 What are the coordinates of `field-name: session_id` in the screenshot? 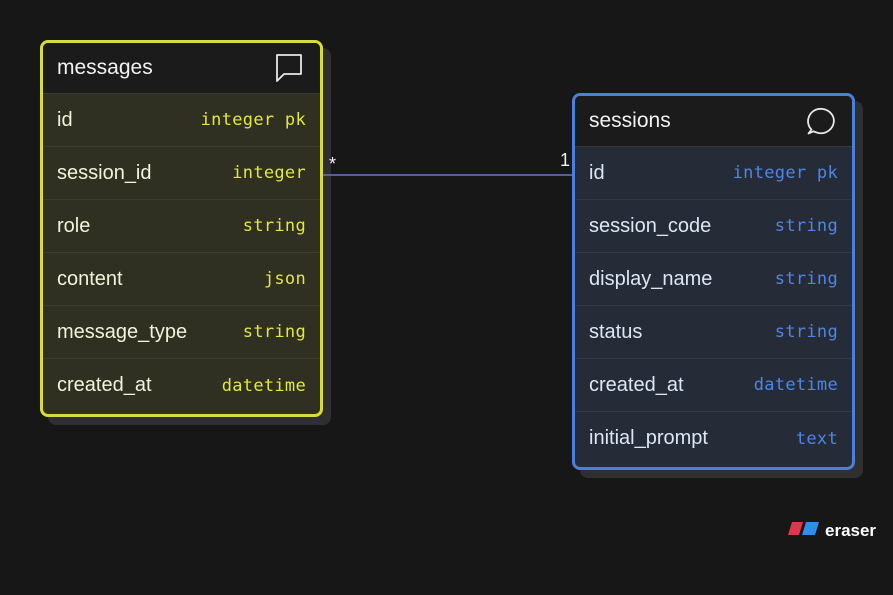 It's located at (104, 172).